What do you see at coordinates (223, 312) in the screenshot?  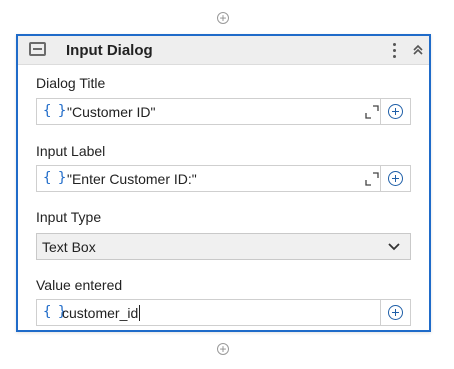 I see `value-entered-field: { } customer_id` at bounding box center [223, 312].